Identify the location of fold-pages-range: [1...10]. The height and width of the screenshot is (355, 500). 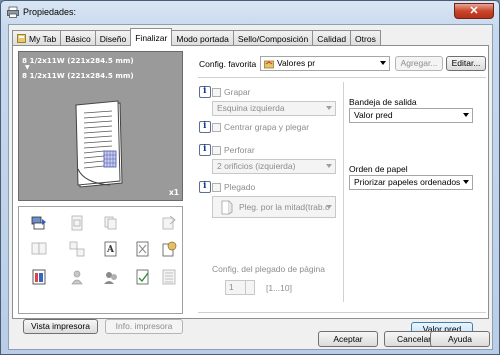
(279, 288).